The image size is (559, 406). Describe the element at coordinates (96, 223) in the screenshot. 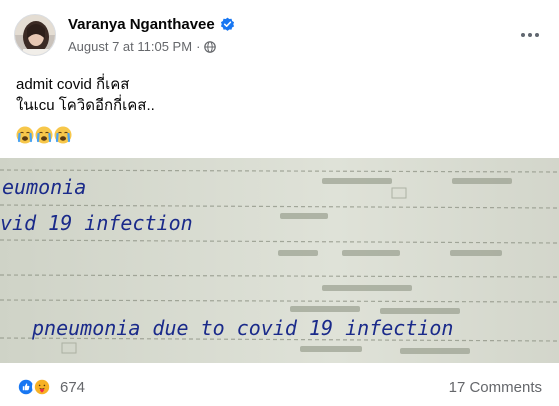

I see `handwriting-line: vid 19 infection` at that location.